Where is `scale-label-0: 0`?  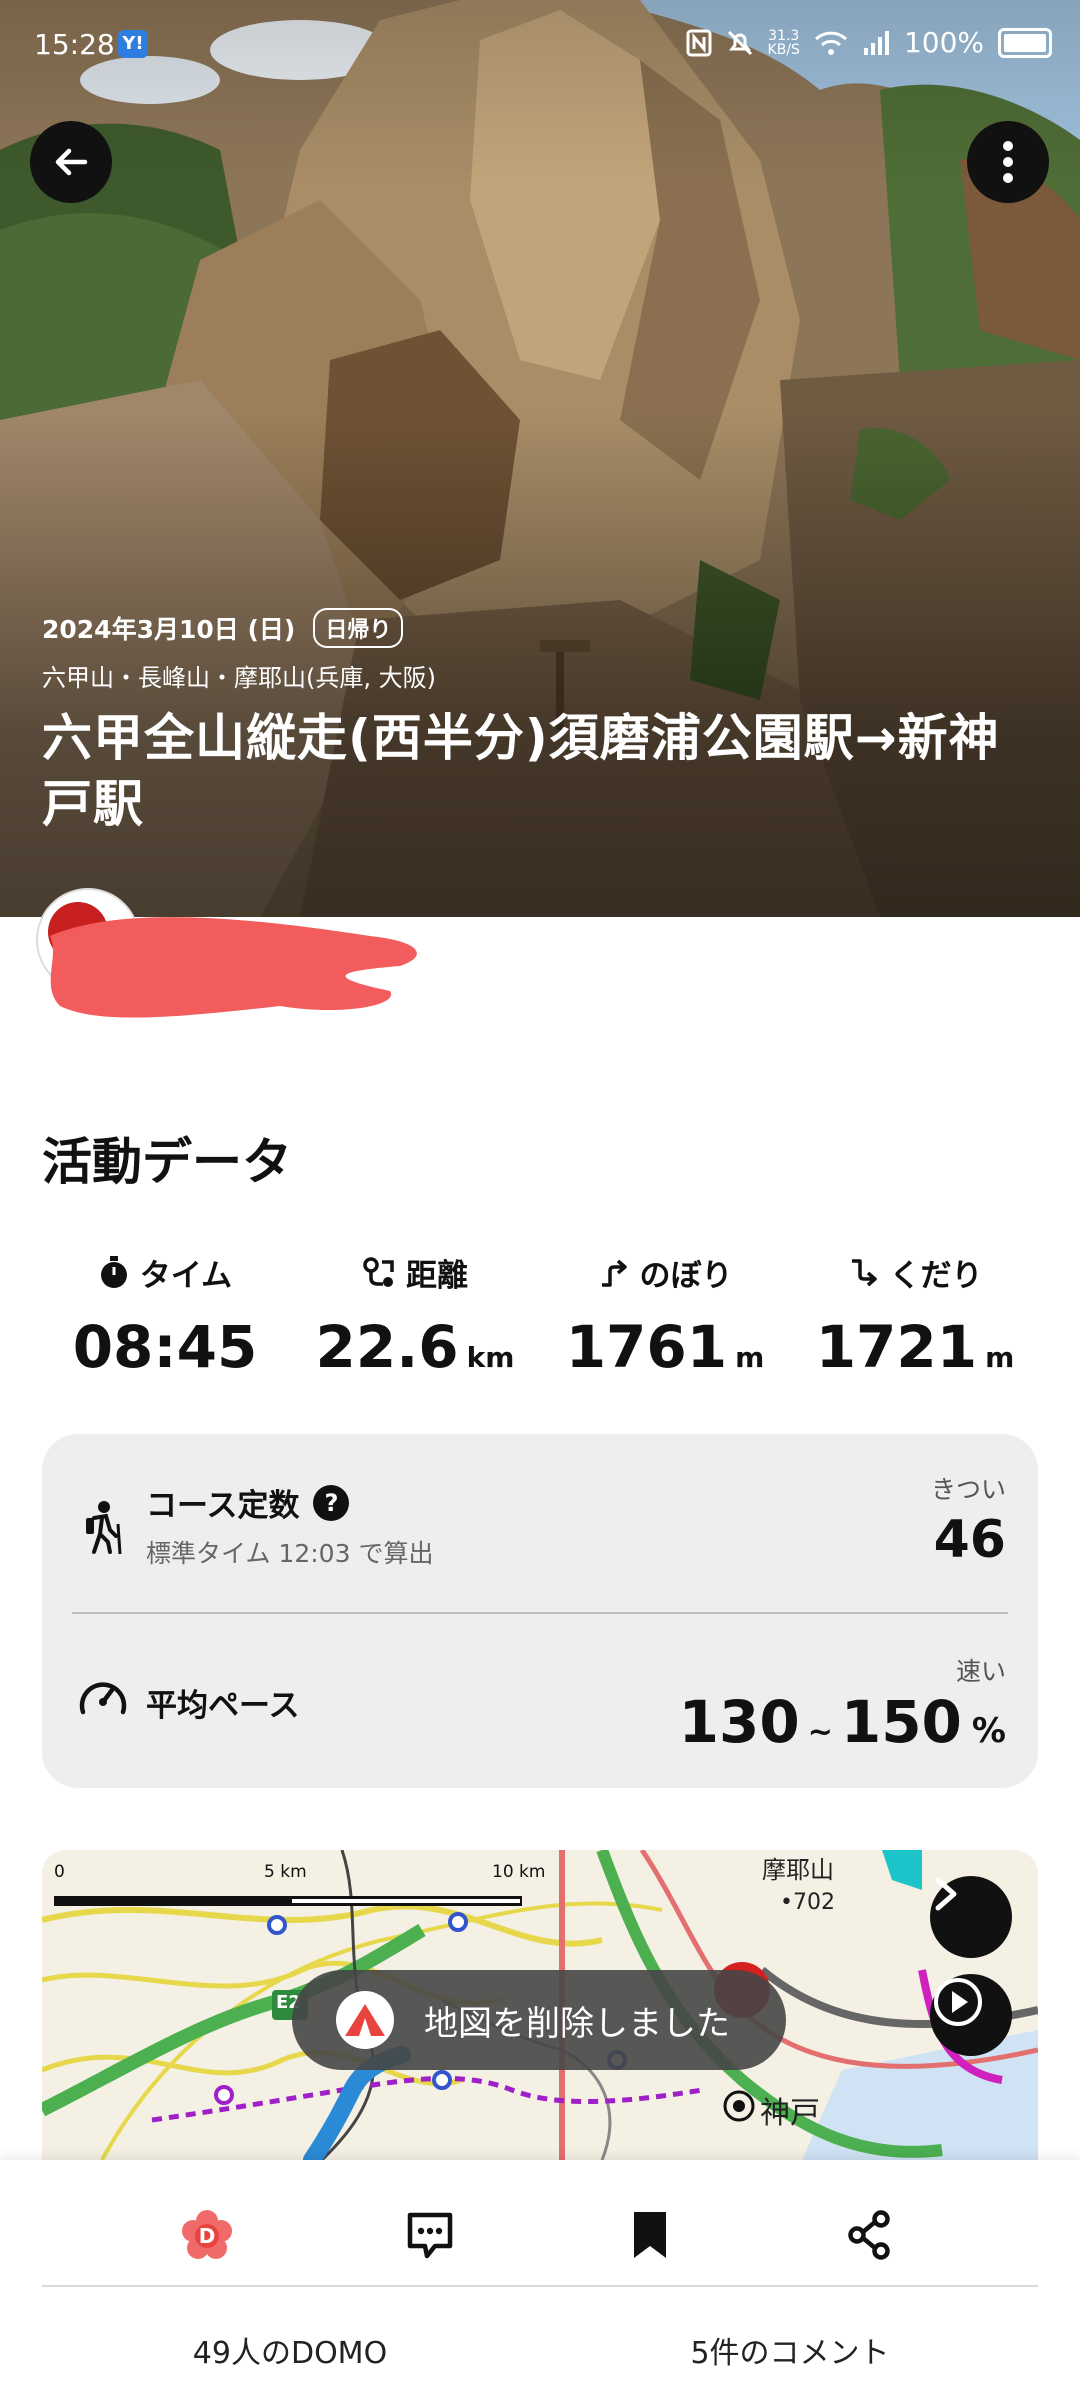
scale-label-0: 0 is located at coordinates (59, 1872).